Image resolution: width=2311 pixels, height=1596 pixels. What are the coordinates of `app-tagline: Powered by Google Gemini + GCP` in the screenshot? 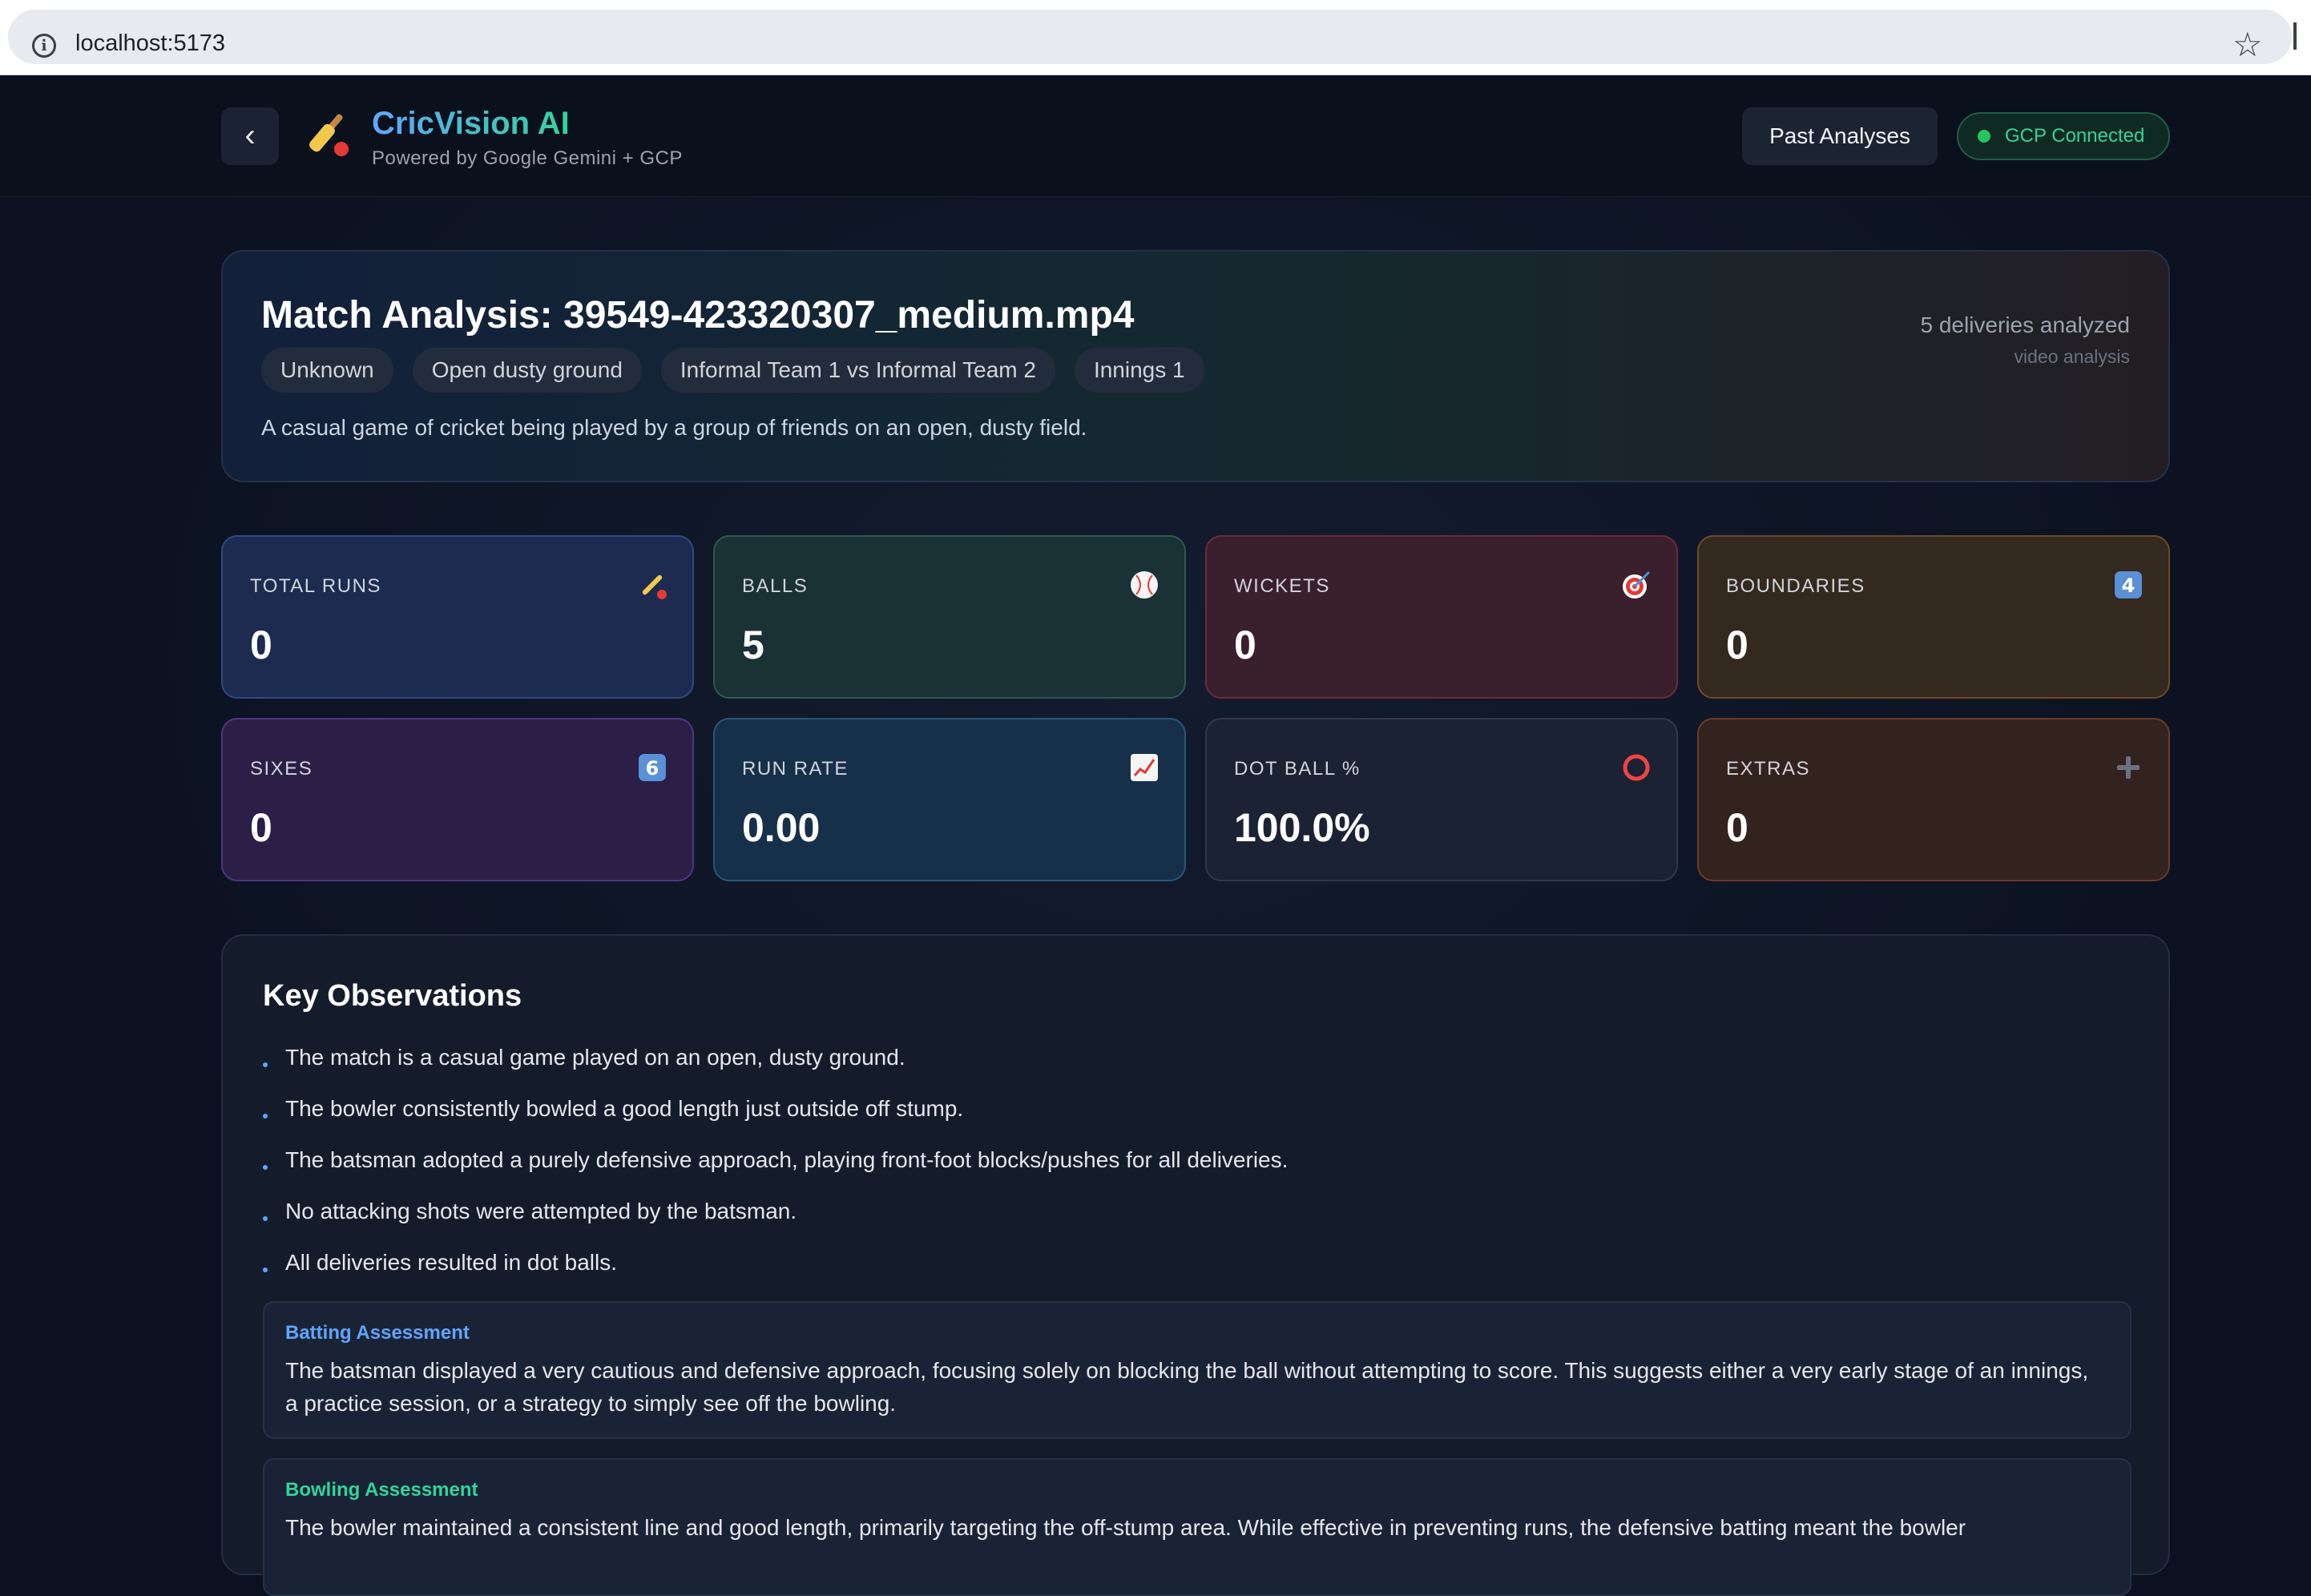 It's located at (527, 158).